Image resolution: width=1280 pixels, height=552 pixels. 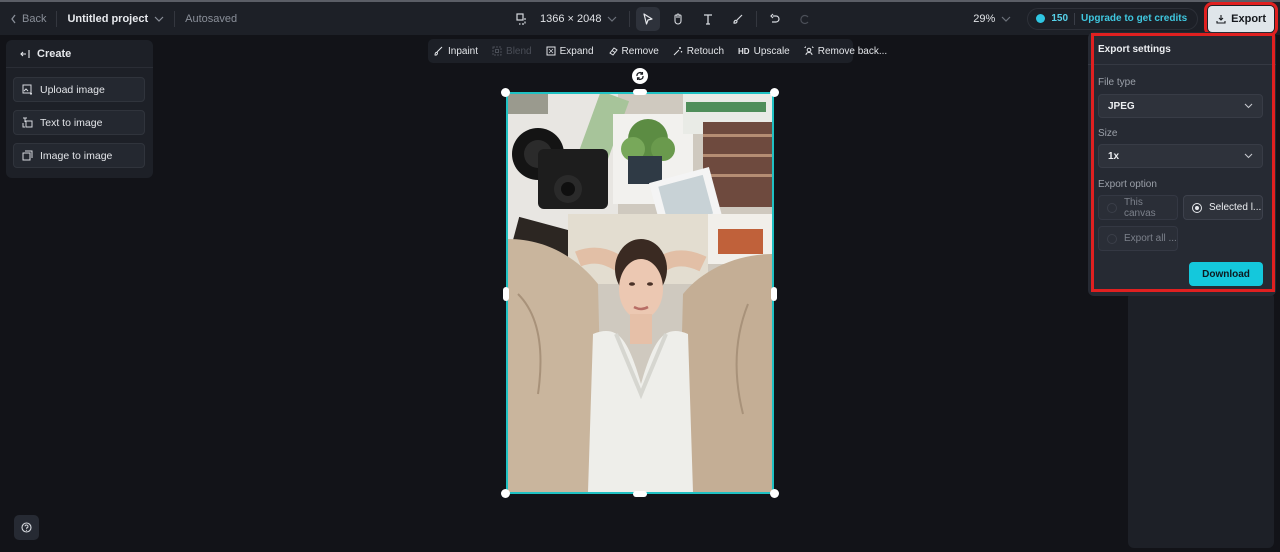 I want to click on eraser-icon, so click(x=613, y=51).